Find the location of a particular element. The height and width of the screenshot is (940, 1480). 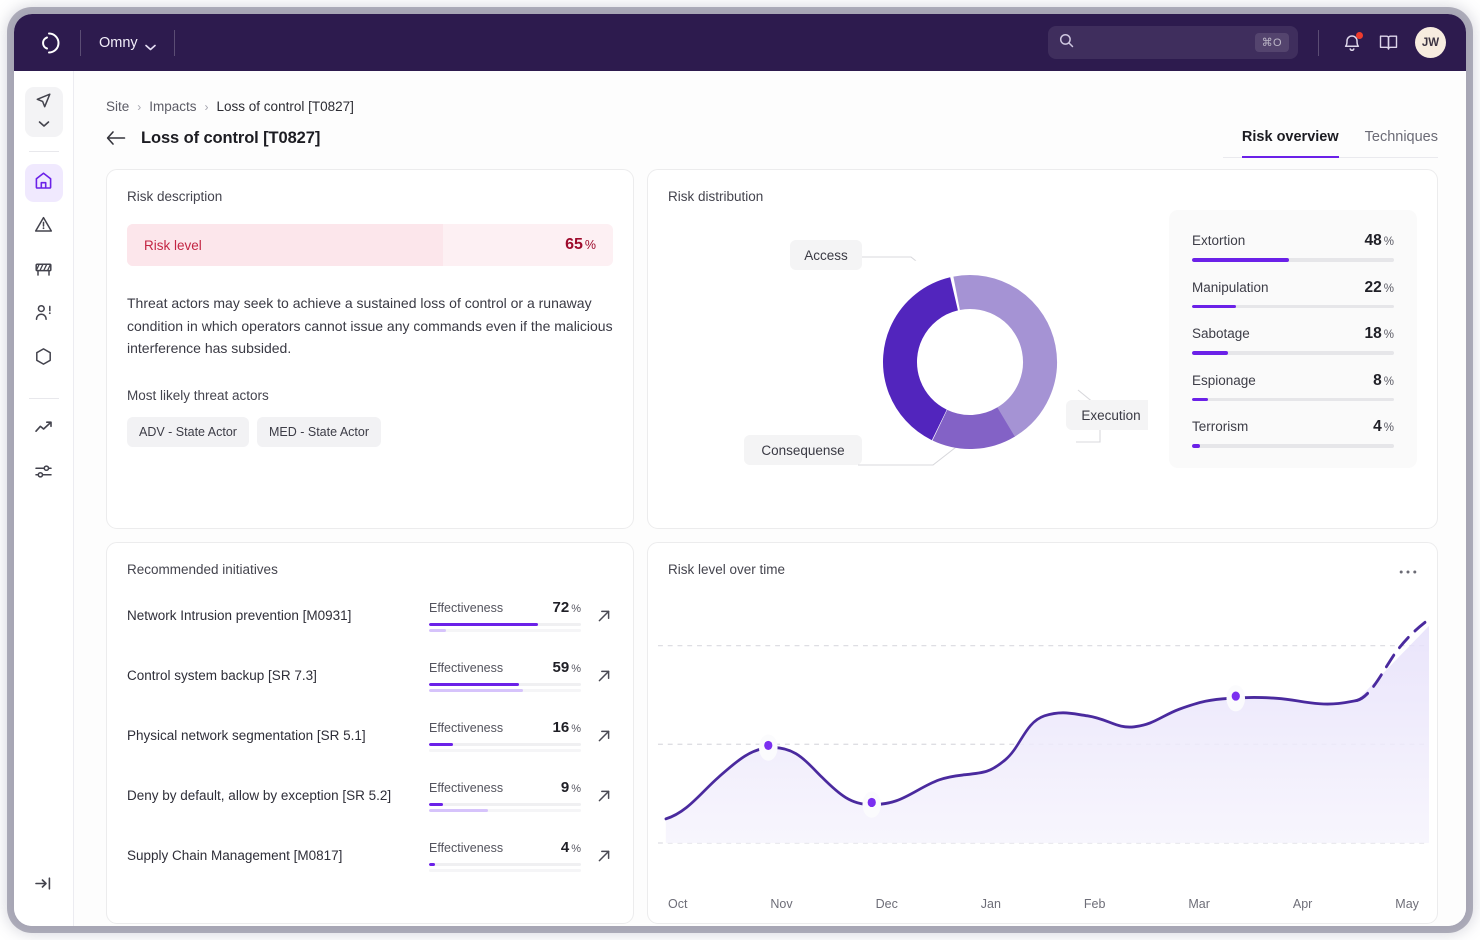

sidebar-nav-switcher is located at coordinates (43, 112).